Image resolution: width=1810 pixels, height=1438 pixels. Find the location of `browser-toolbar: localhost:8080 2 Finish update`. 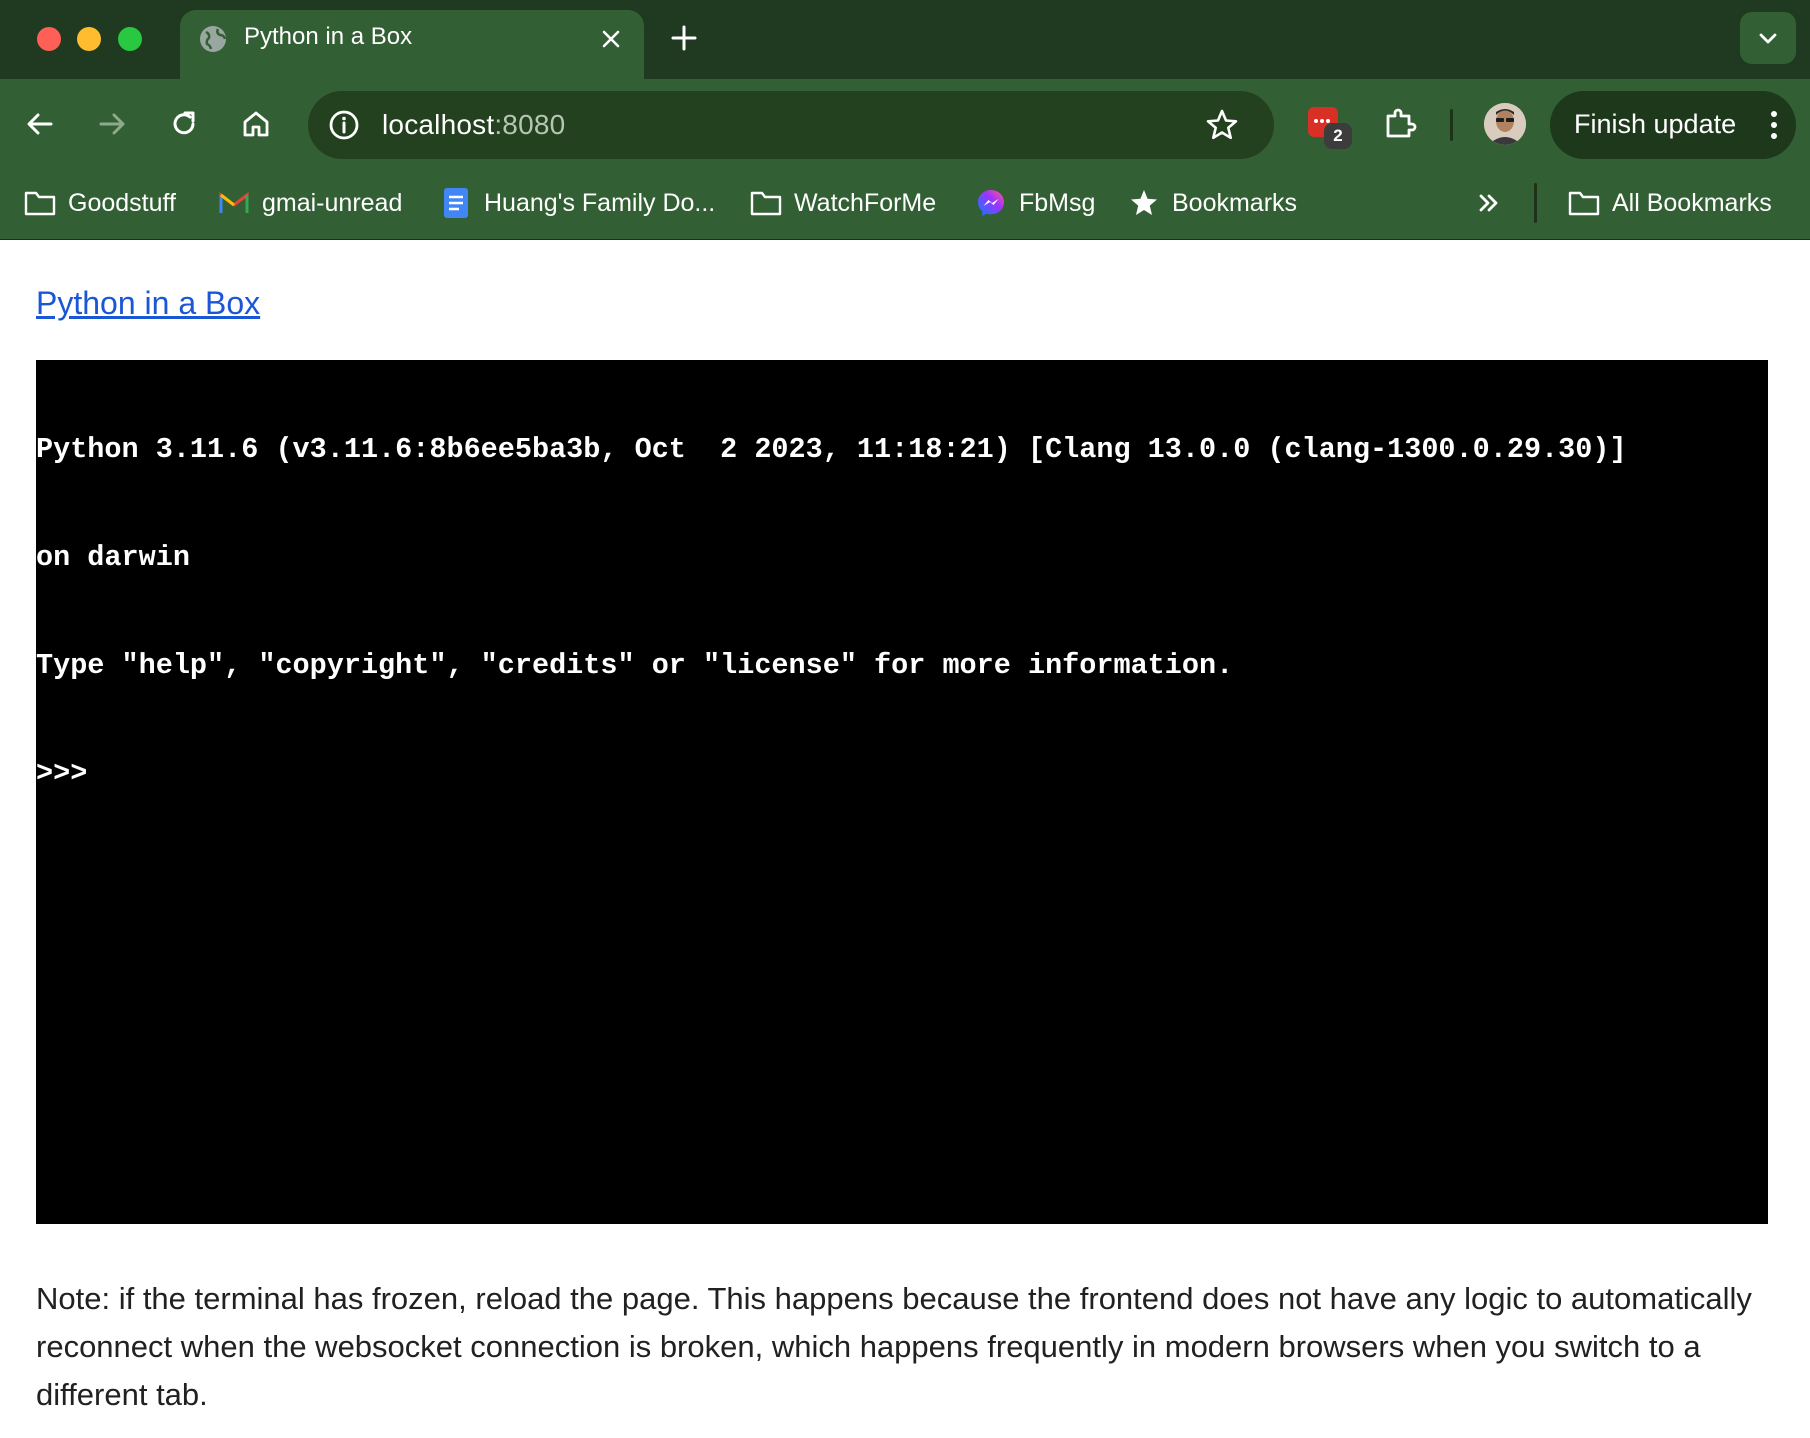

browser-toolbar: localhost:8080 2 Finish update is located at coordinates (905, 124).